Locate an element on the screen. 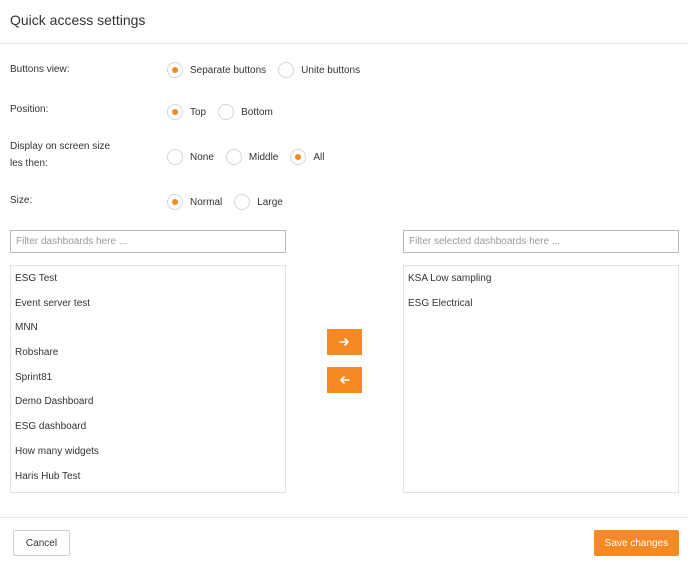 Image resolution: width=688 pixels, height=565 pixels. radio-normal: Normal is located at coordinates (194, 202).